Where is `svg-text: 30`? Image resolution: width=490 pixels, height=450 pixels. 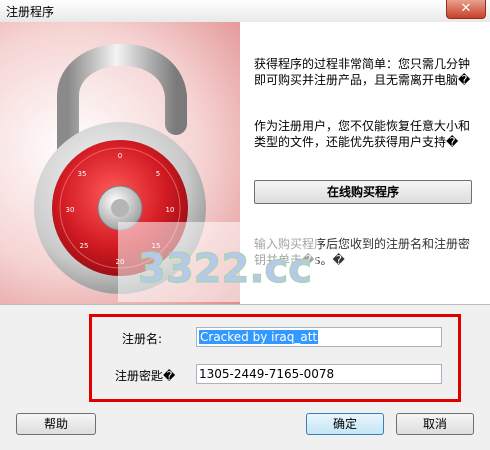 svg-text: 30 is located at coordinates (70, 210).